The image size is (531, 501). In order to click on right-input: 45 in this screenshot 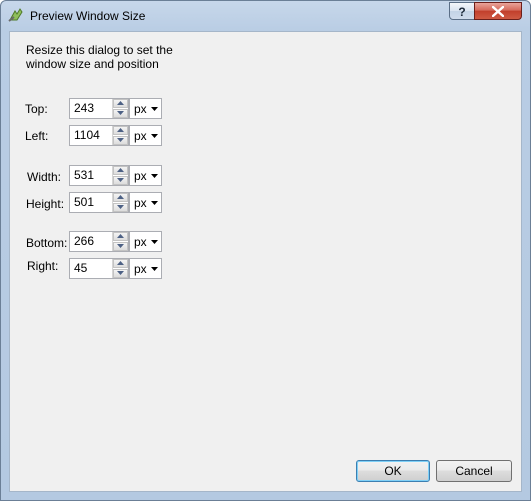, I will do `click(99, 268)`.